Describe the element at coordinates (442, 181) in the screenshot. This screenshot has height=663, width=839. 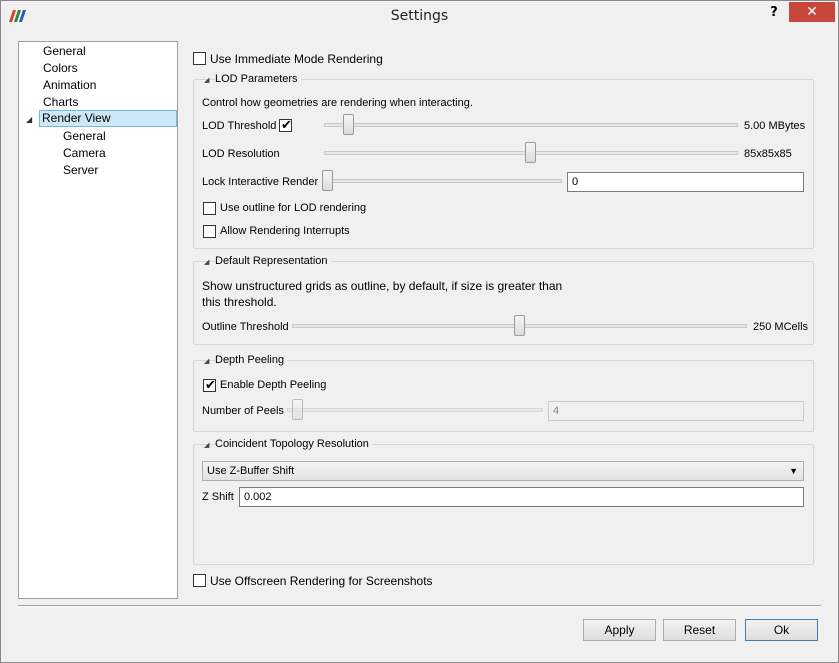
I see `lock-interactive-slider-track` at that location.